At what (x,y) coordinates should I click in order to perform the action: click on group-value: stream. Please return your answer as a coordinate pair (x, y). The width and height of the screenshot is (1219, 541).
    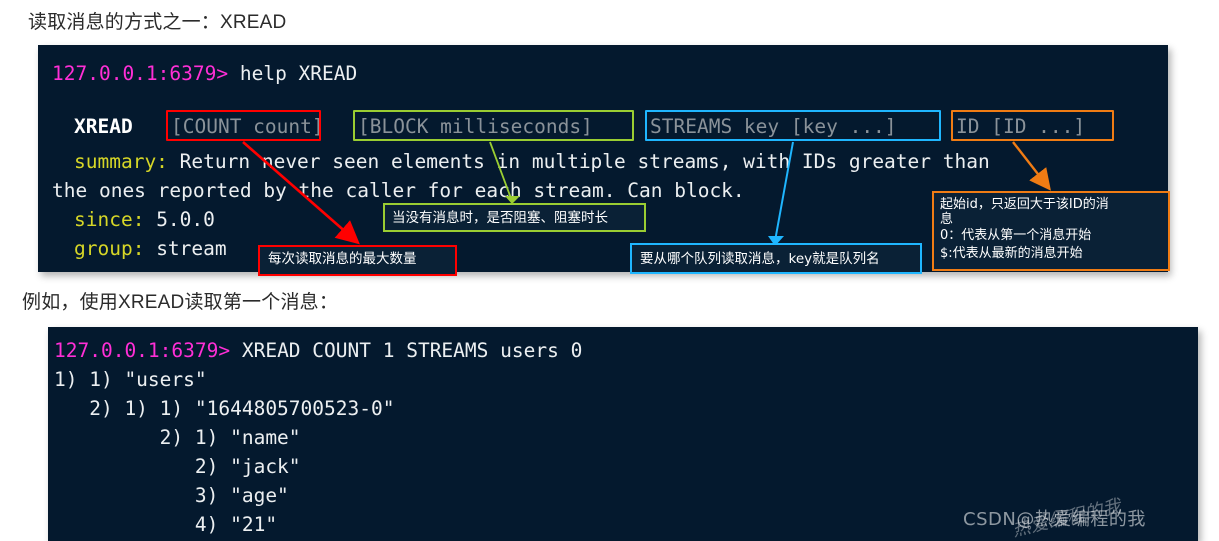
    Looking at the image, I should click on (185, 248).